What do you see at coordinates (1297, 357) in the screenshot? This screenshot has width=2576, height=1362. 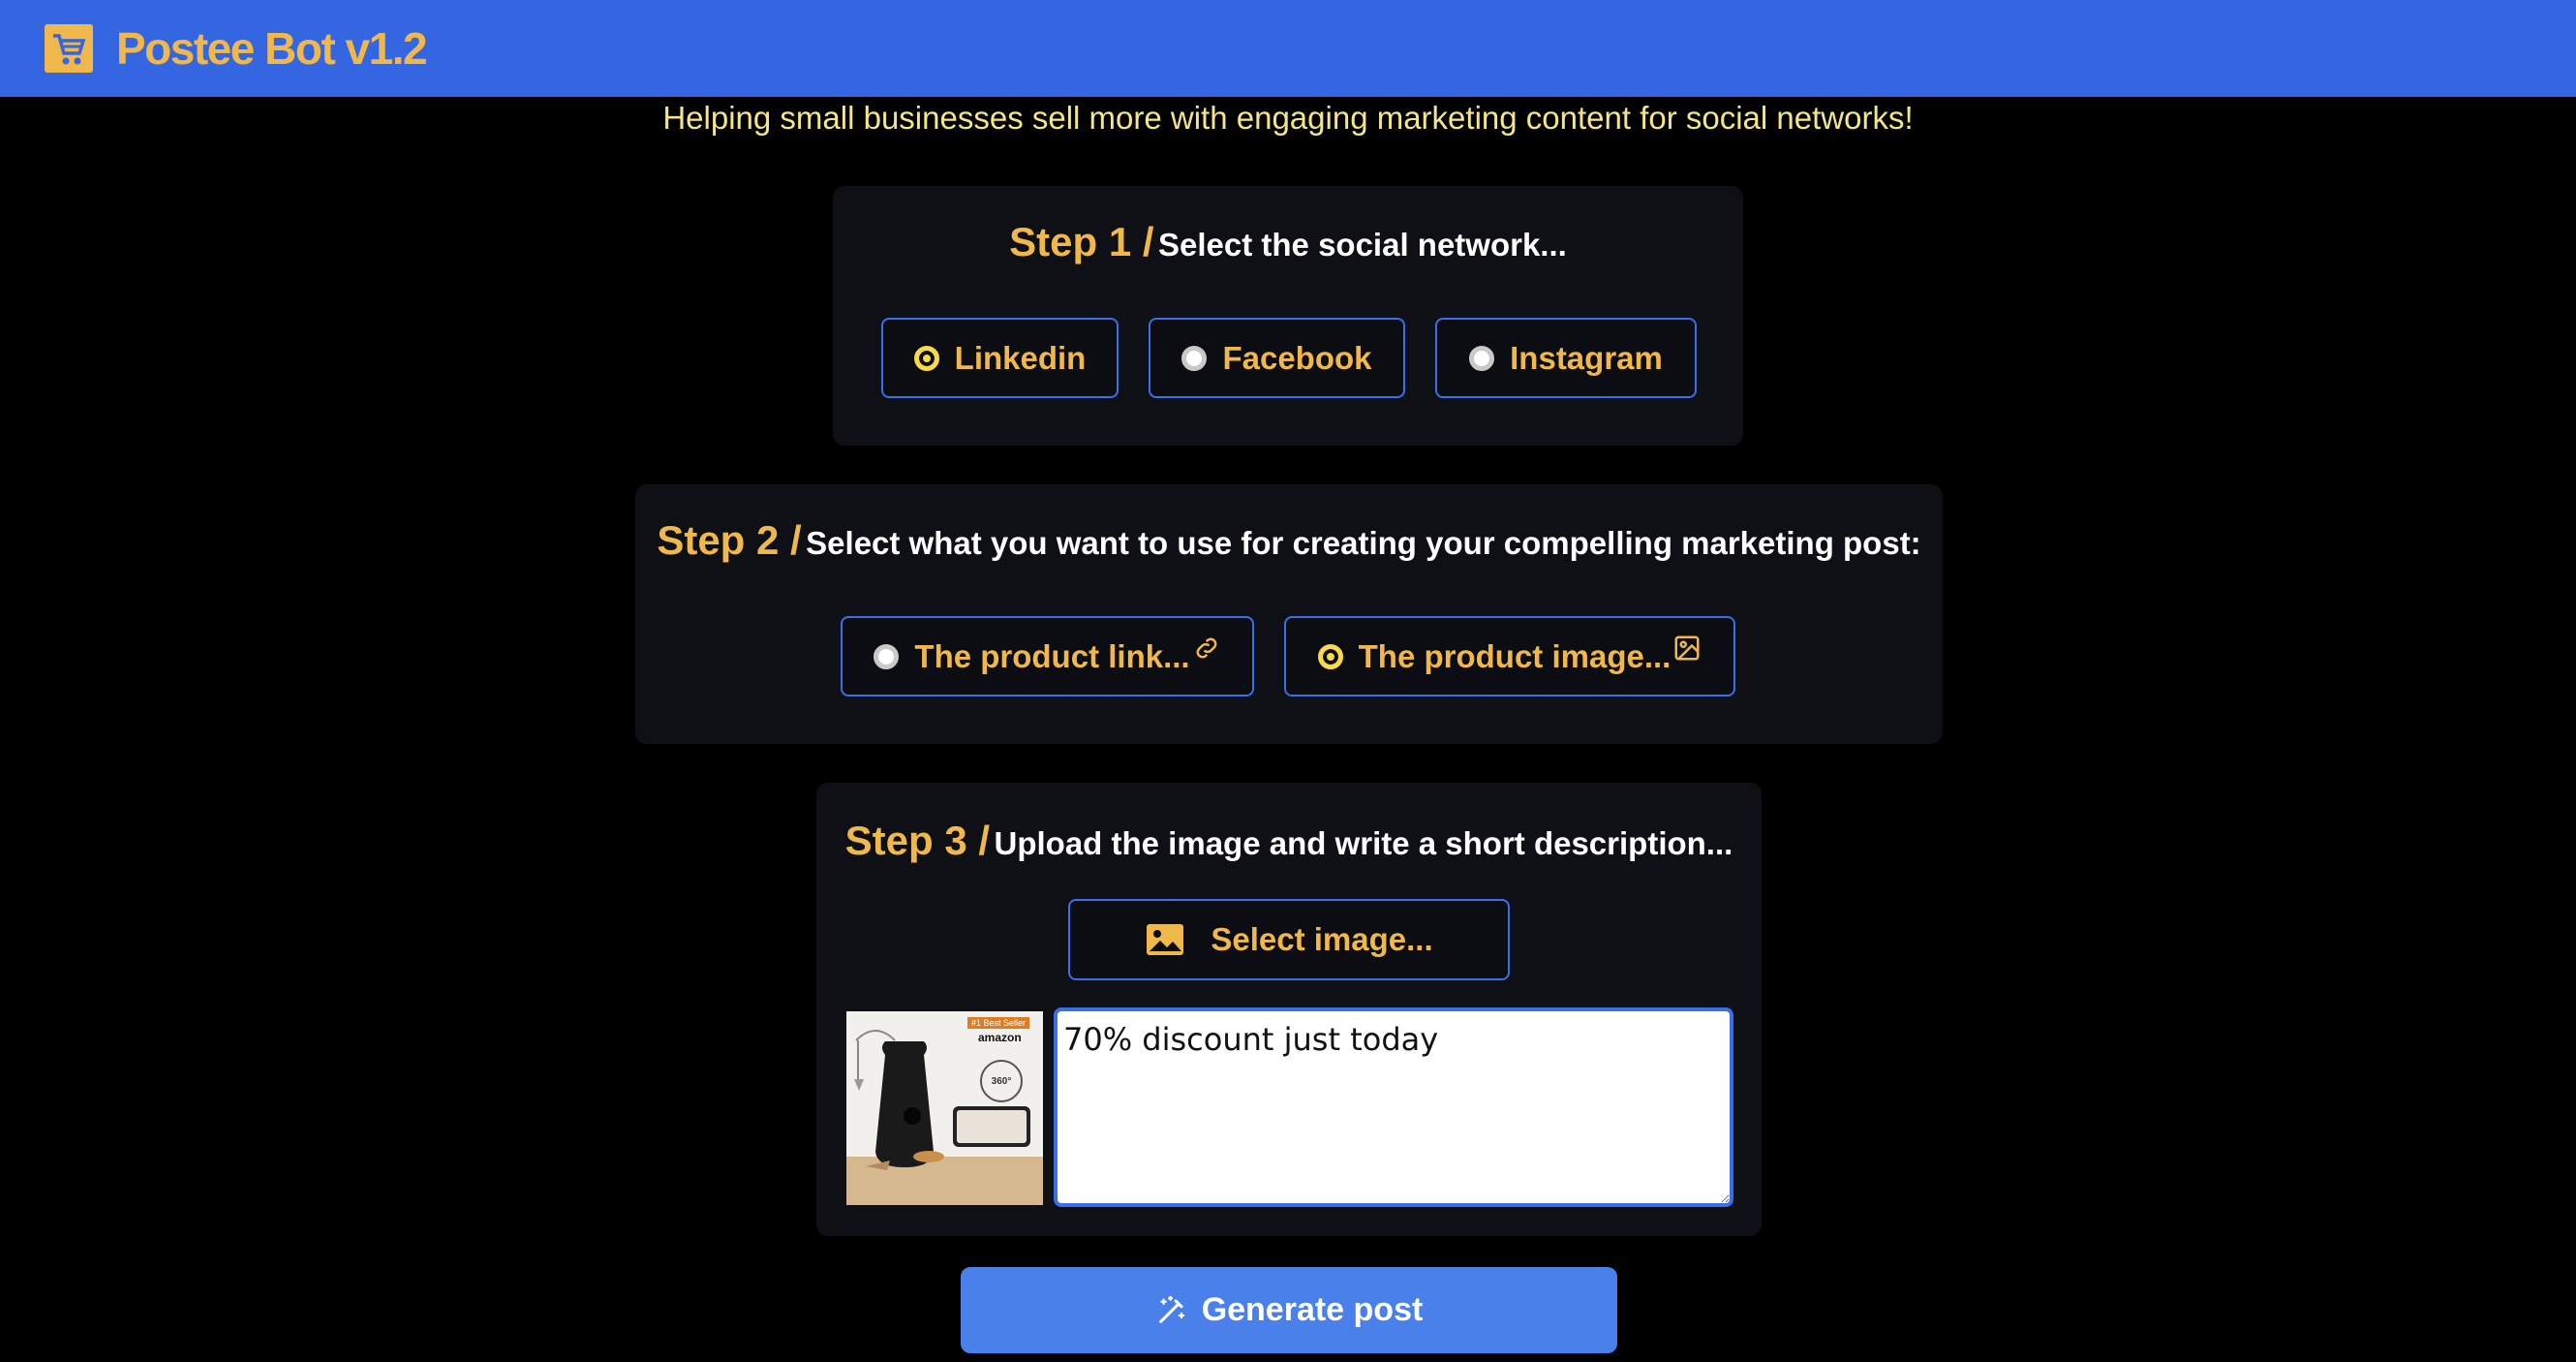 I see `option-label: Facebook` at bounding box center [1297, 357].